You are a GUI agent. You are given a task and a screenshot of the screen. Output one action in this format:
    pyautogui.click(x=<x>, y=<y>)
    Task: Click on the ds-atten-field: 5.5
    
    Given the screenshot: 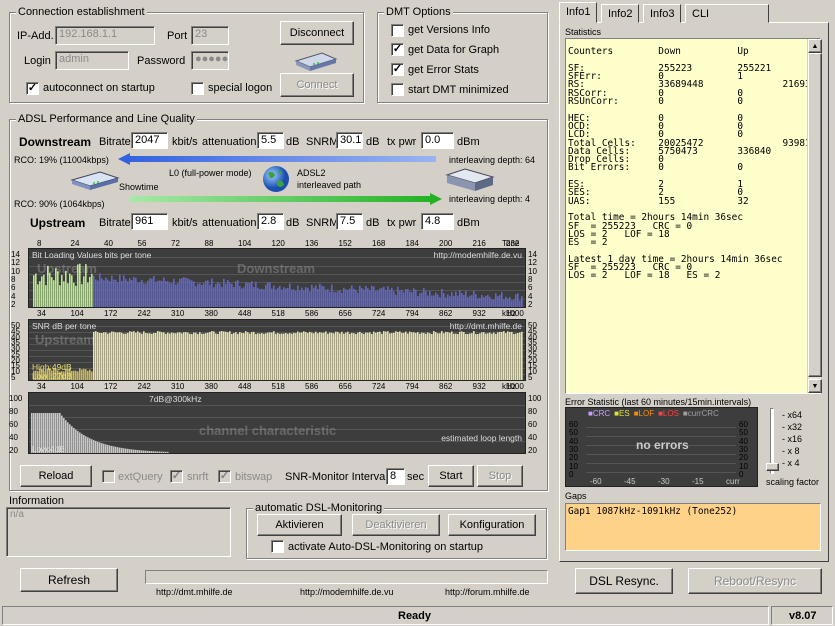 What is the action you would take?
    pyautogui.click(x=270, y=140)
    